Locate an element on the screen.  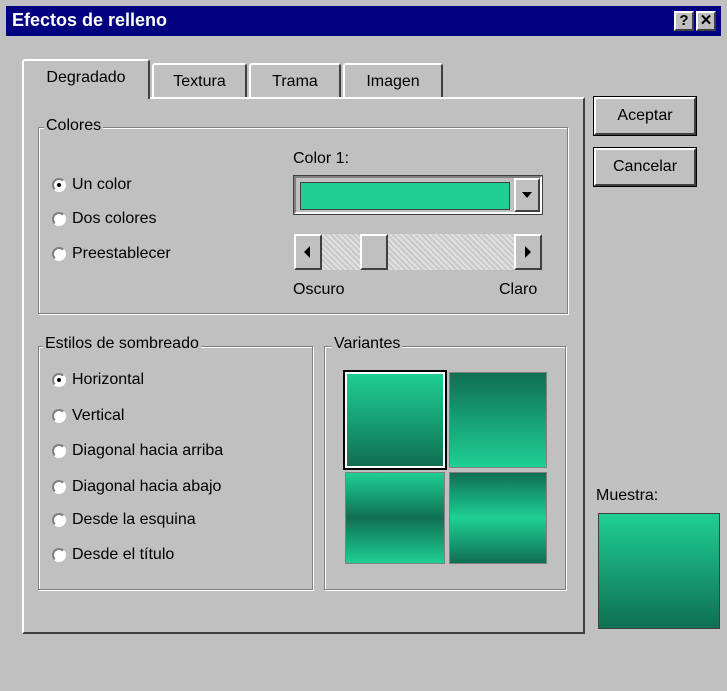
tab-trama-label: Trama is located at coordinates (295, 81).